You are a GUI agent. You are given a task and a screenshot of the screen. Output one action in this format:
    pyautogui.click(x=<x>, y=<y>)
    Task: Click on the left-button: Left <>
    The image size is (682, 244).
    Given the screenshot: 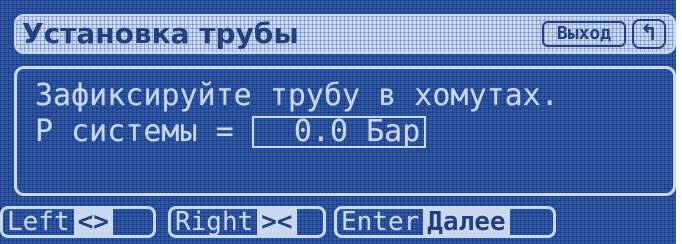 What is the action you would take?
    pyautogui.click(x=78, y=222)
    